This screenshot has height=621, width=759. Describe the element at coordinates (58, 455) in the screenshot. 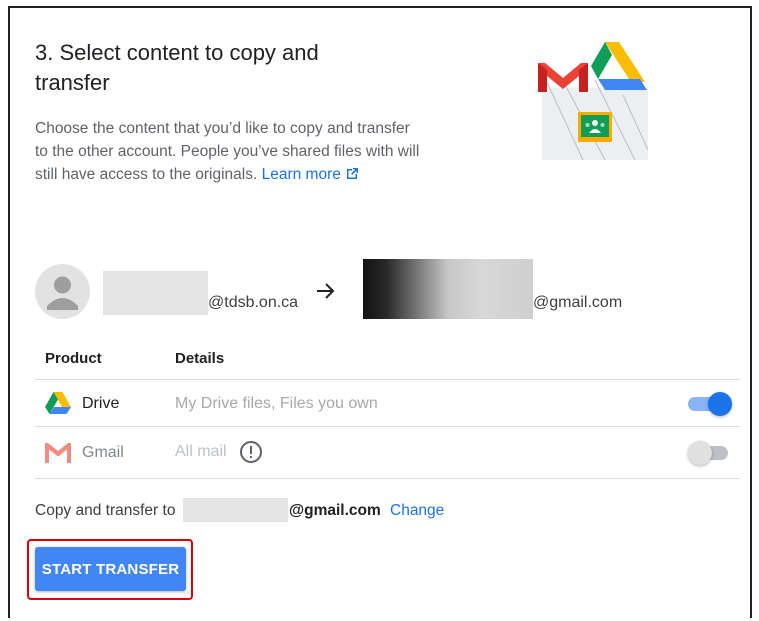

I see `gmail-icon` at that location.